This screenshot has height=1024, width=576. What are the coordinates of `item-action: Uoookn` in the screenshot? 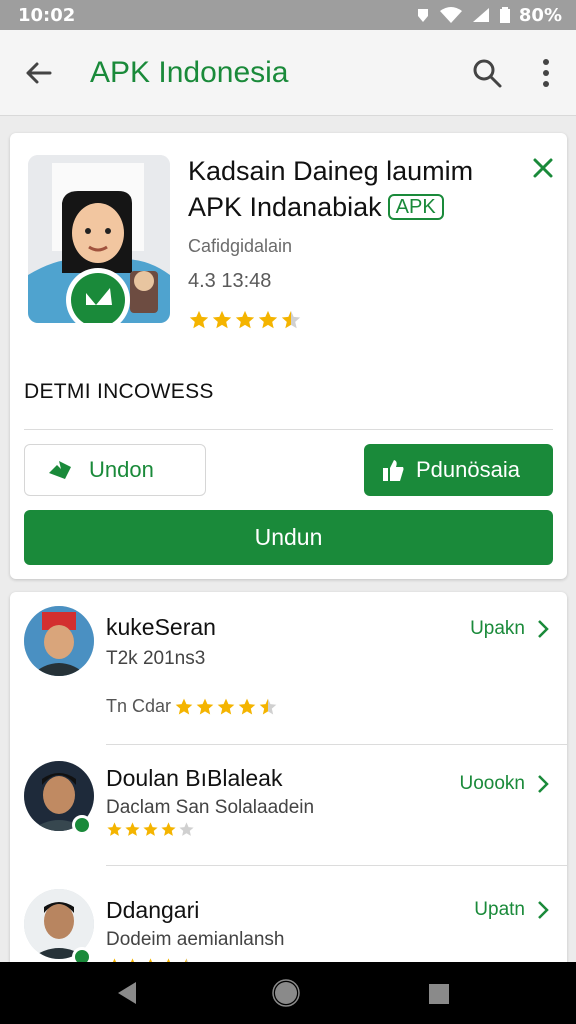 It's located at (505, 784).